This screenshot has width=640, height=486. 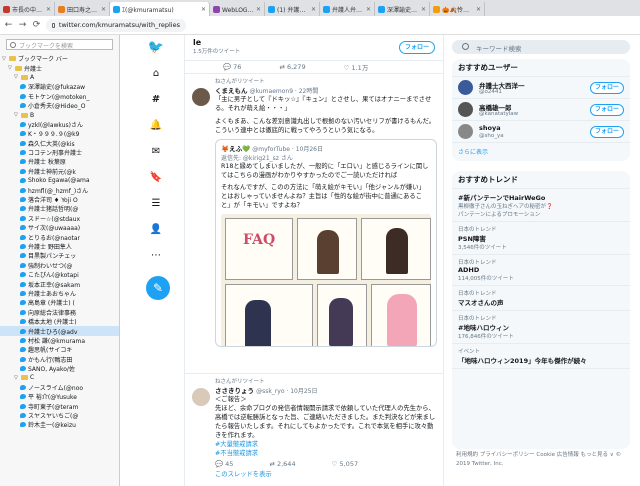 What do you see at coordinates (541, 110) in the screenshot?
I see `who-to-follow-item: 高橋雄一郎 @kanatatylaw フォロー` at bounding box center [541, 110].